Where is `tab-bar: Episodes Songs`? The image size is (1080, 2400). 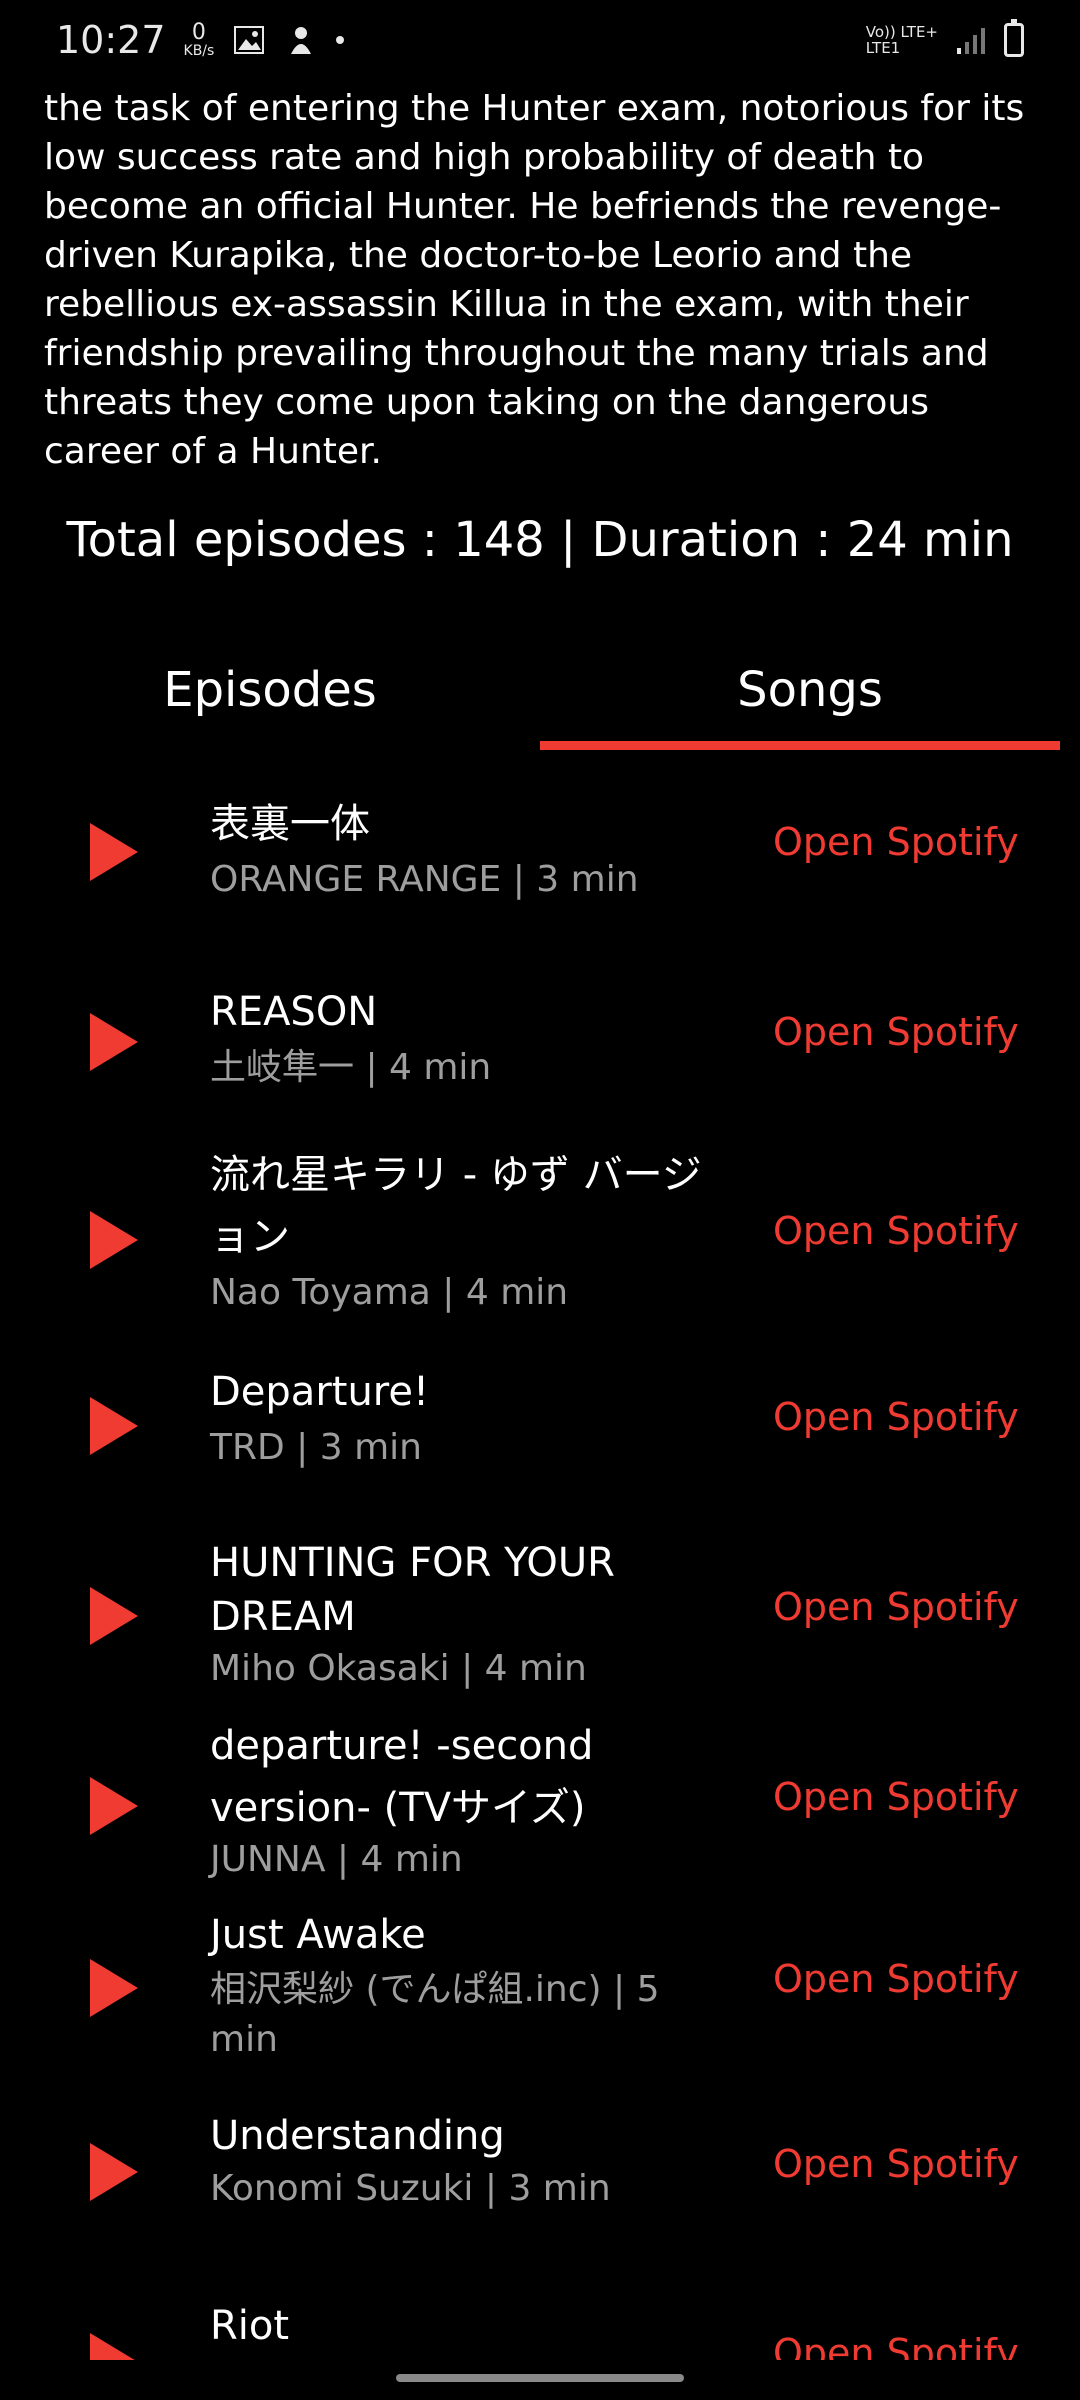 tab-bar: Episodes Songs is located at coordinates (540, 690).